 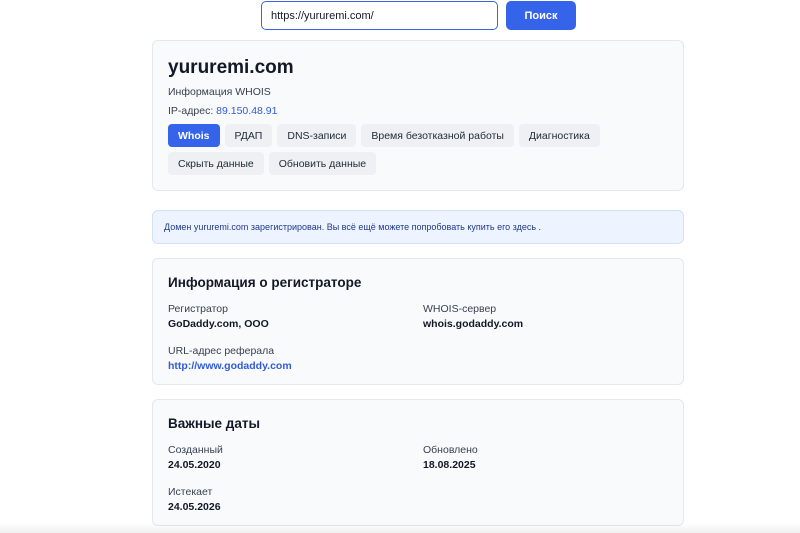 What do you see at coordinates (418, 111) in the screenshot?
I see `ip-line: IP-адрес: 89.150.48.91` at bounding box center [418, 111].